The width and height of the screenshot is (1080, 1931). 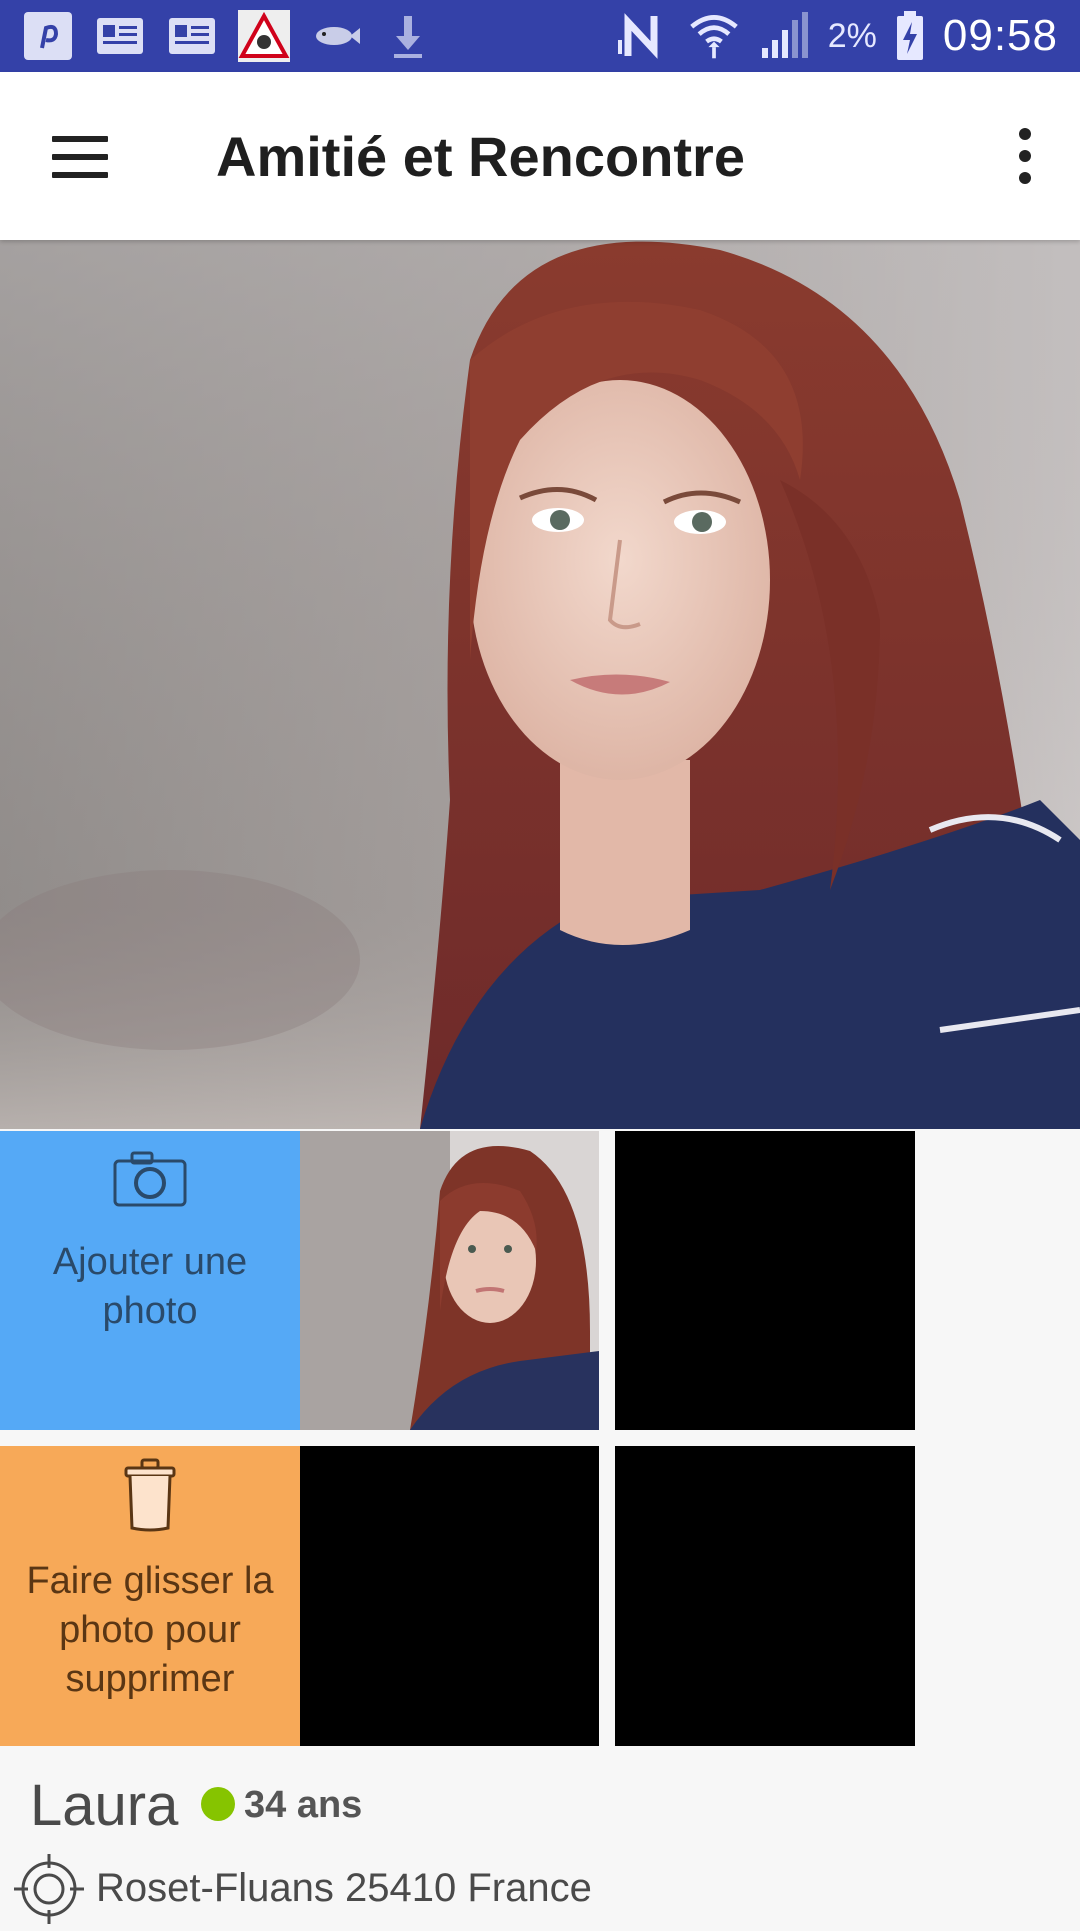 What do you see at coordinates (218, 1804) in the screenshot?
I see `online-status-dot` at bounding box center [218, 1804].